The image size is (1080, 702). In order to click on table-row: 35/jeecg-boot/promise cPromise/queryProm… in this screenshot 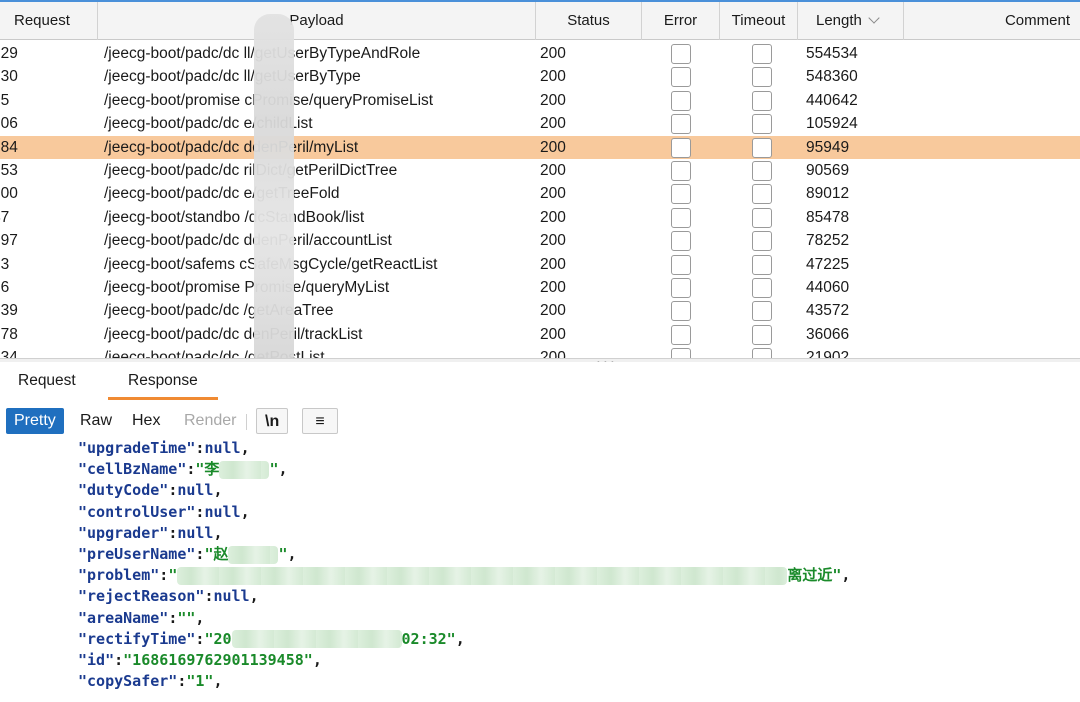, I will do `click(540, 100)`.